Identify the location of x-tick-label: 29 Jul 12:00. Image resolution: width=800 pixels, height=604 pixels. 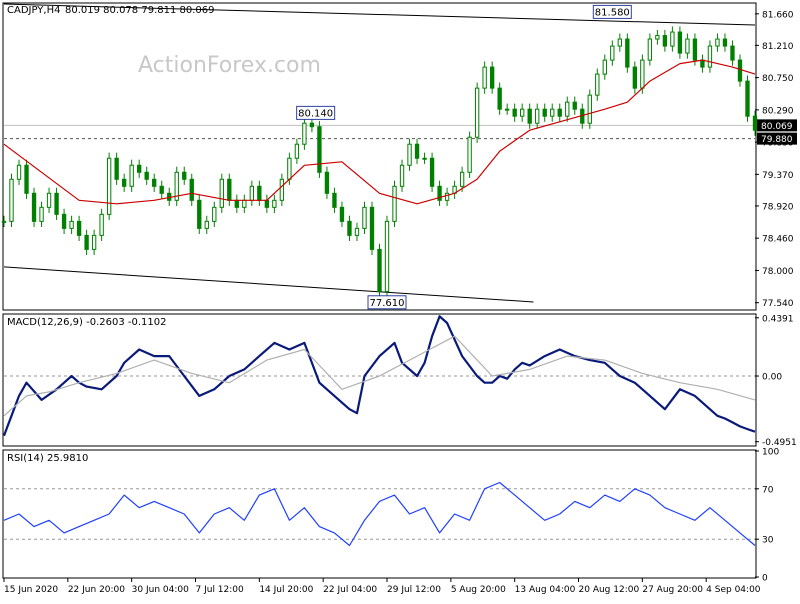
(414, 590).